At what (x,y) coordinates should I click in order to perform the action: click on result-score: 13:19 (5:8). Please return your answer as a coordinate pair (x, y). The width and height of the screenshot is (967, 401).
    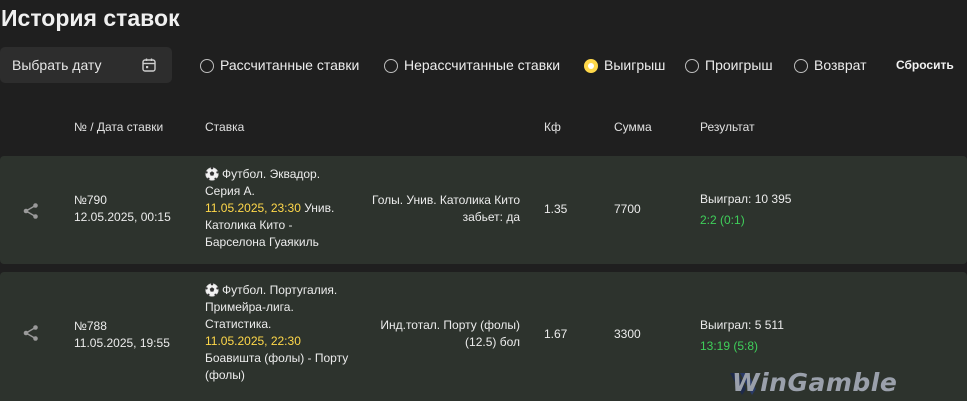
    Looking at the image, I should click on (729, 346).